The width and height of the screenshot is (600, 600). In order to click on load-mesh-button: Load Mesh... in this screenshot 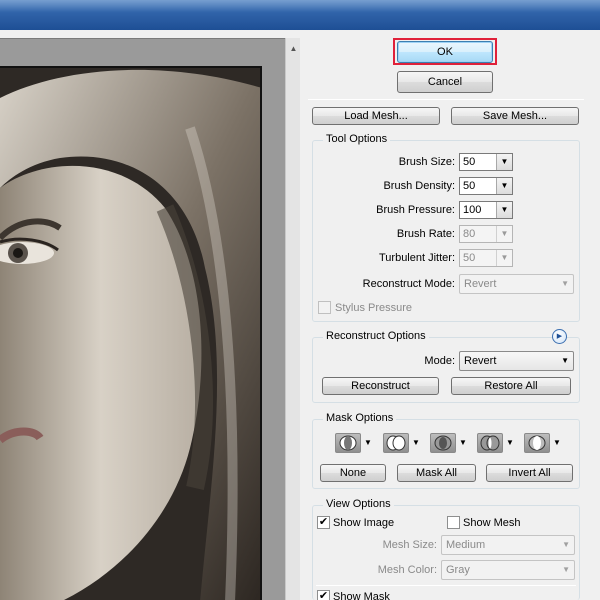, I will do `click(376, 116)`.